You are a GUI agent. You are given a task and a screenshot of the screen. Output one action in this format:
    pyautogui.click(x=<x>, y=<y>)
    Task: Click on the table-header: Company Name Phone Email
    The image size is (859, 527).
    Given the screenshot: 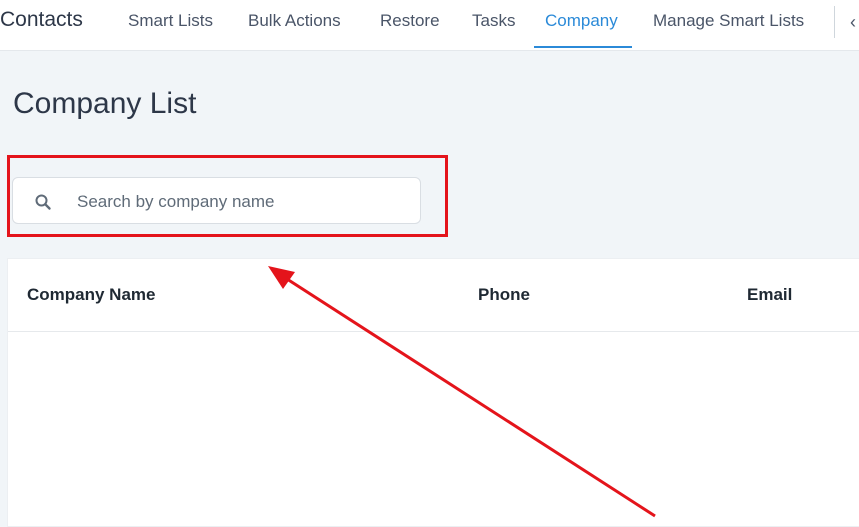 What is the action you would take?
    pyautogui.click(x=433, y=295)
    